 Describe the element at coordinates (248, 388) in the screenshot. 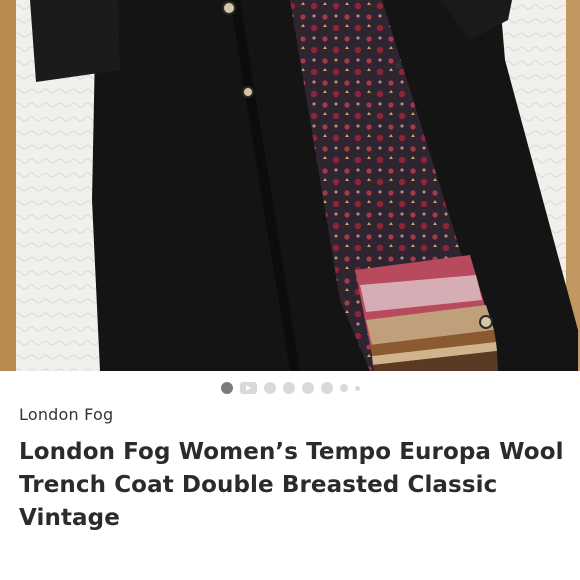

I see `video-icon` at that location.